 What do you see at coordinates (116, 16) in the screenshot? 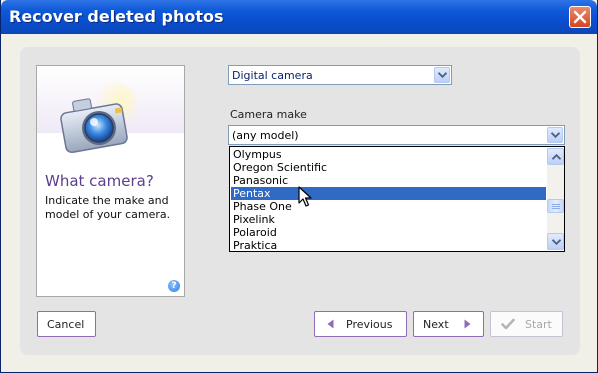
I see `window-title: Recover deleted photos` at bounding box center [116, 16].